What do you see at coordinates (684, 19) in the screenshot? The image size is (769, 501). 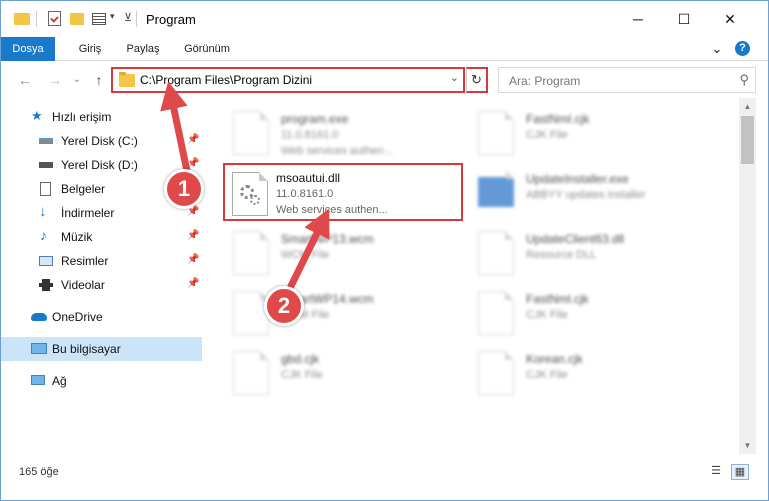 I see `maximize-button: ☐` at bounding box center [684, 19].